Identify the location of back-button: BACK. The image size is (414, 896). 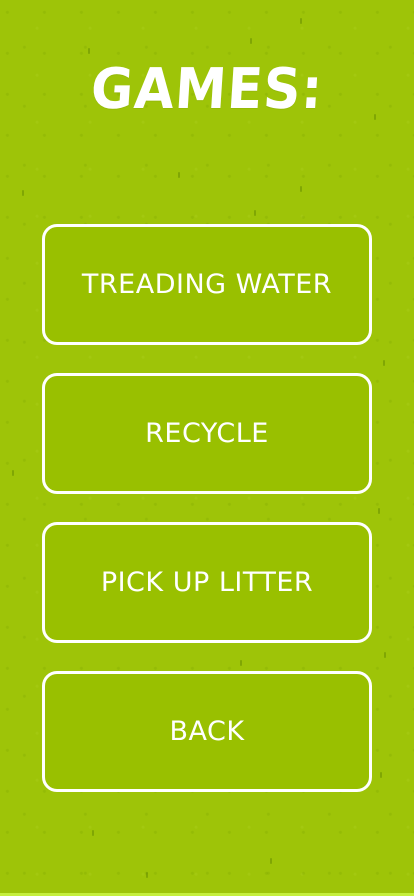
(207, 731).